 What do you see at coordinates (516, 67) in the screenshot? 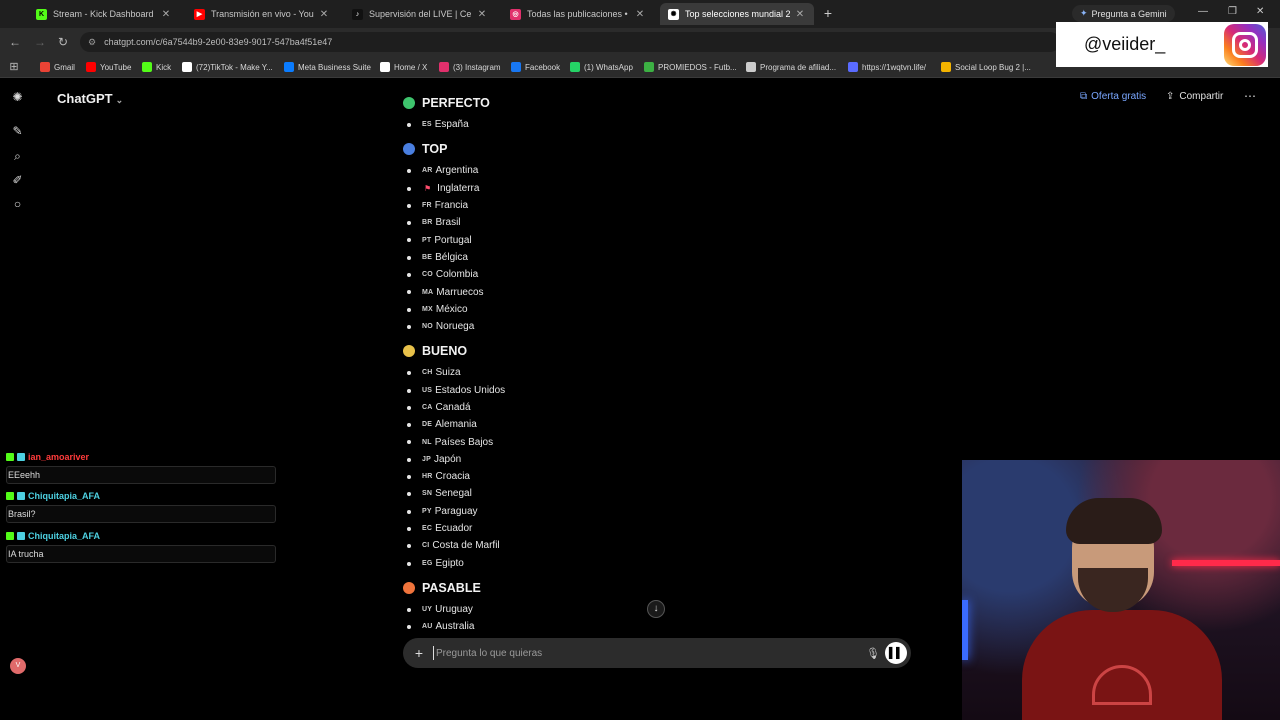
I see `facebook-icon` at bounding box center [516, 67].